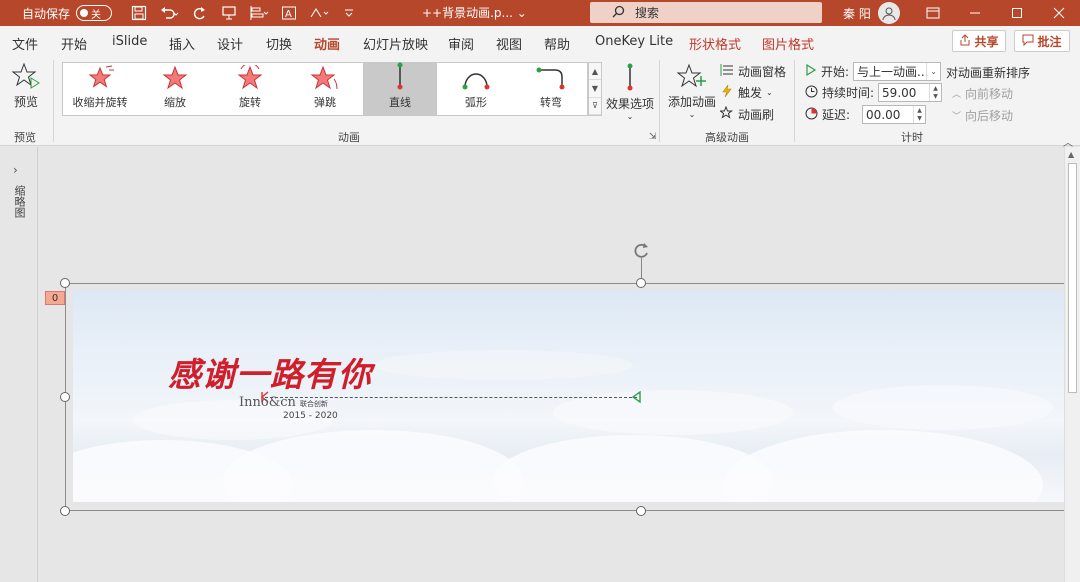 The image size is (1080, 582). What do you see at coordinates (1071, 154) in the screenshot?
I see `scroll-up-icon: ▲` at bounding box center [1071, 154].